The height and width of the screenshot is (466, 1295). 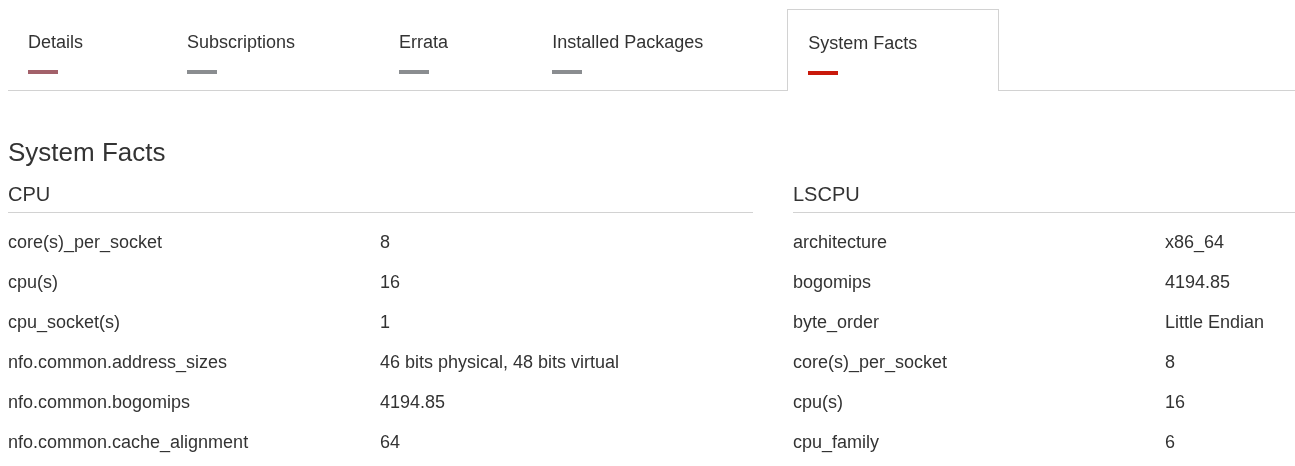 I want to click on fact-name: cpu_family, so click(x=837, y=442).